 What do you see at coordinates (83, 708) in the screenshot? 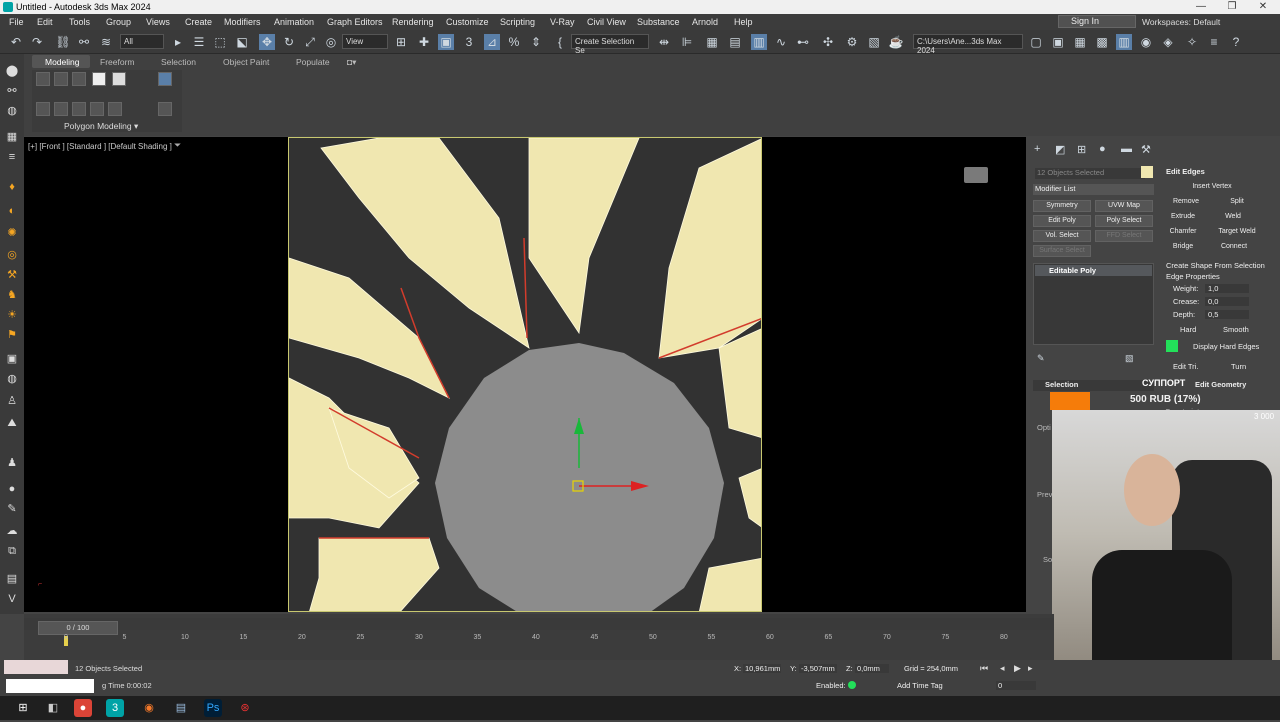
I see `chrome-icon: ●` at bounding box center [83, 708].